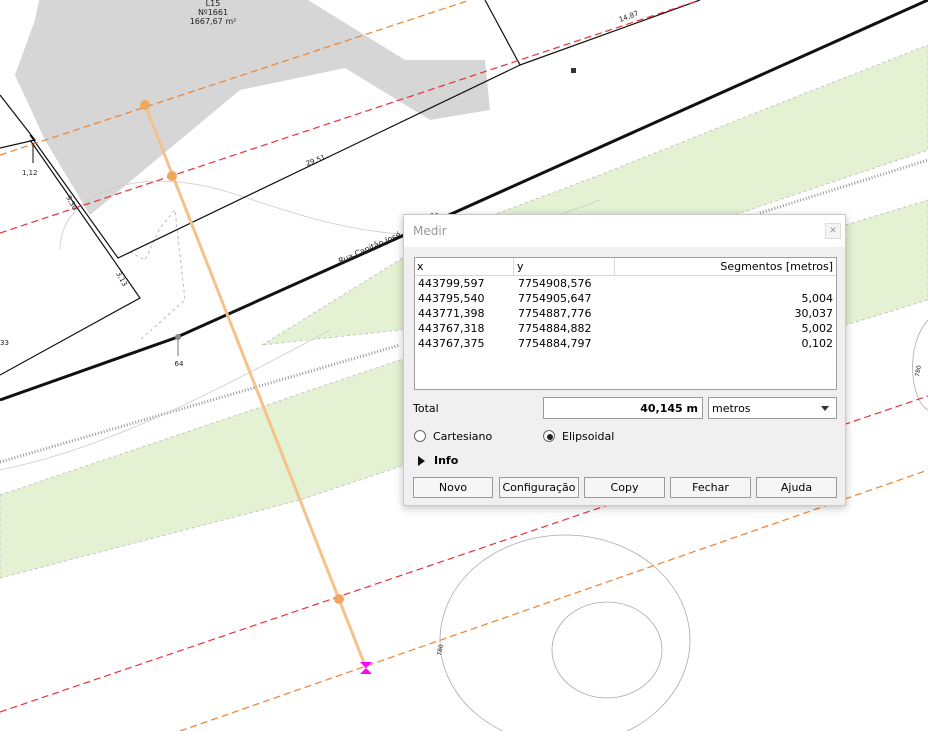 This screenshot has width=928, height=731. What do you see at coordinates (555, 328) in the screenshot?
I see `cell-y: 7754884,882` at bounding box center [555, 328].